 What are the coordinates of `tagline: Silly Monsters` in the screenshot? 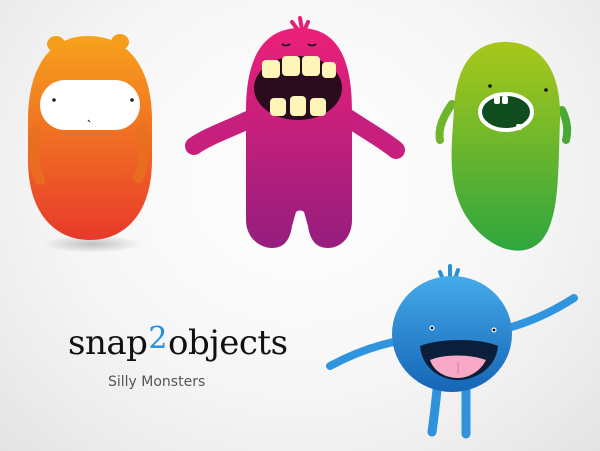 It's located at (157, 382).